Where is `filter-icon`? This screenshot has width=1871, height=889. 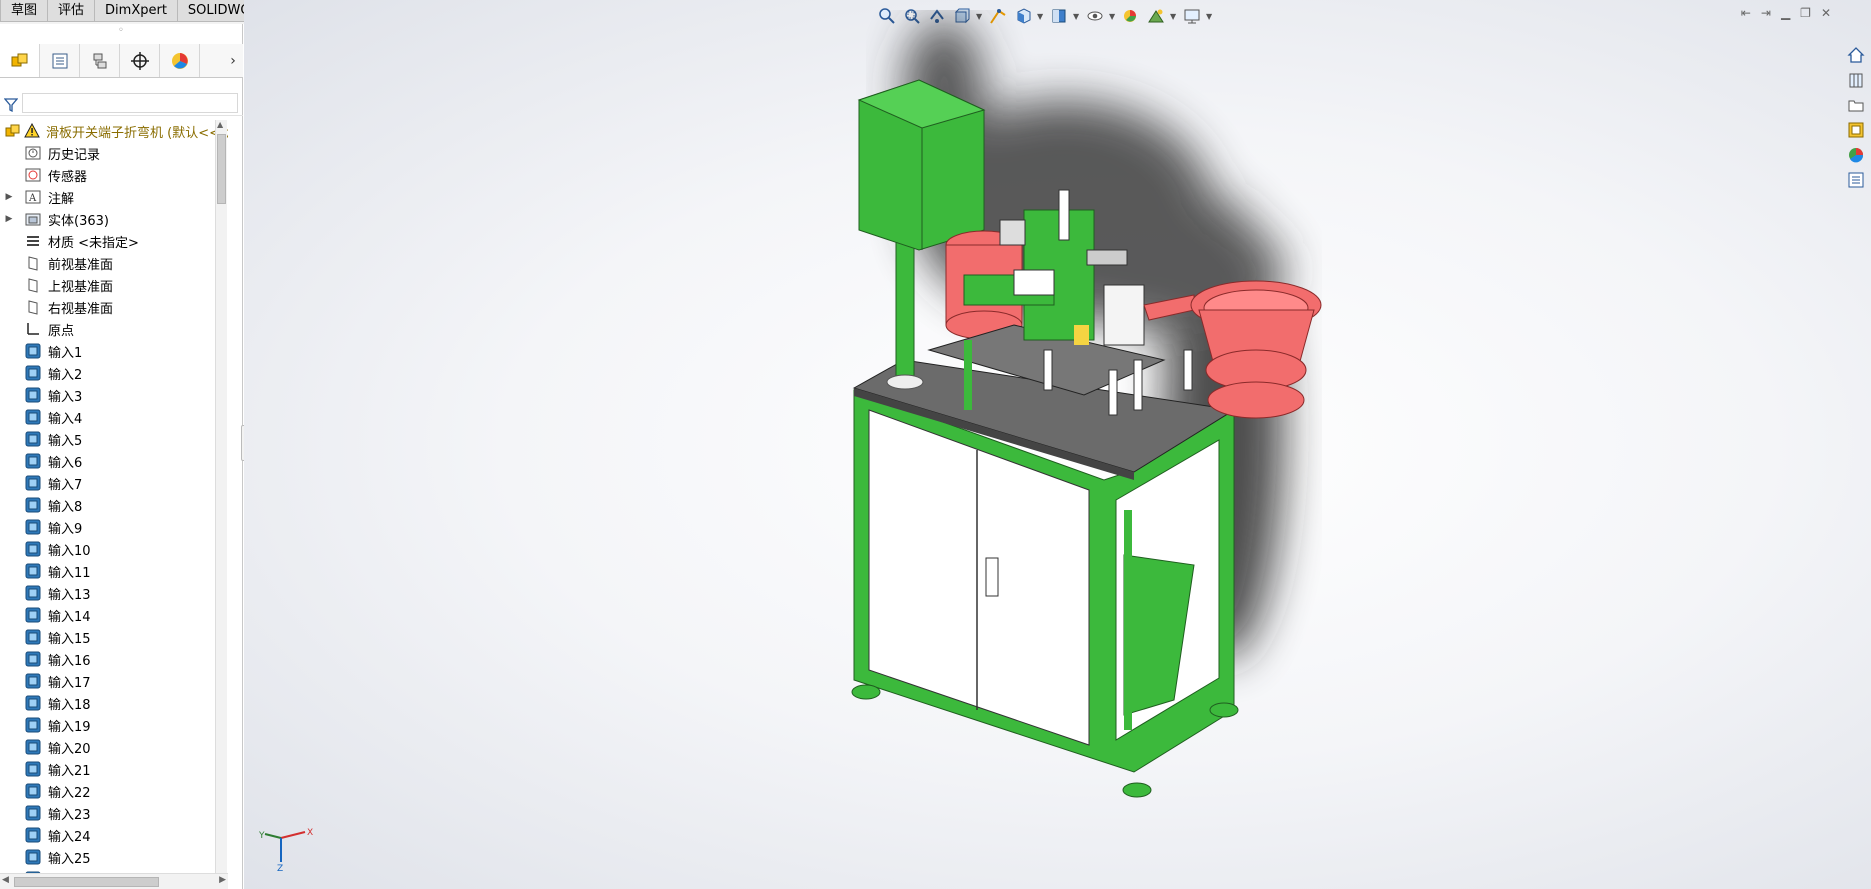
filter-icon is located at coordinates (11, 105).